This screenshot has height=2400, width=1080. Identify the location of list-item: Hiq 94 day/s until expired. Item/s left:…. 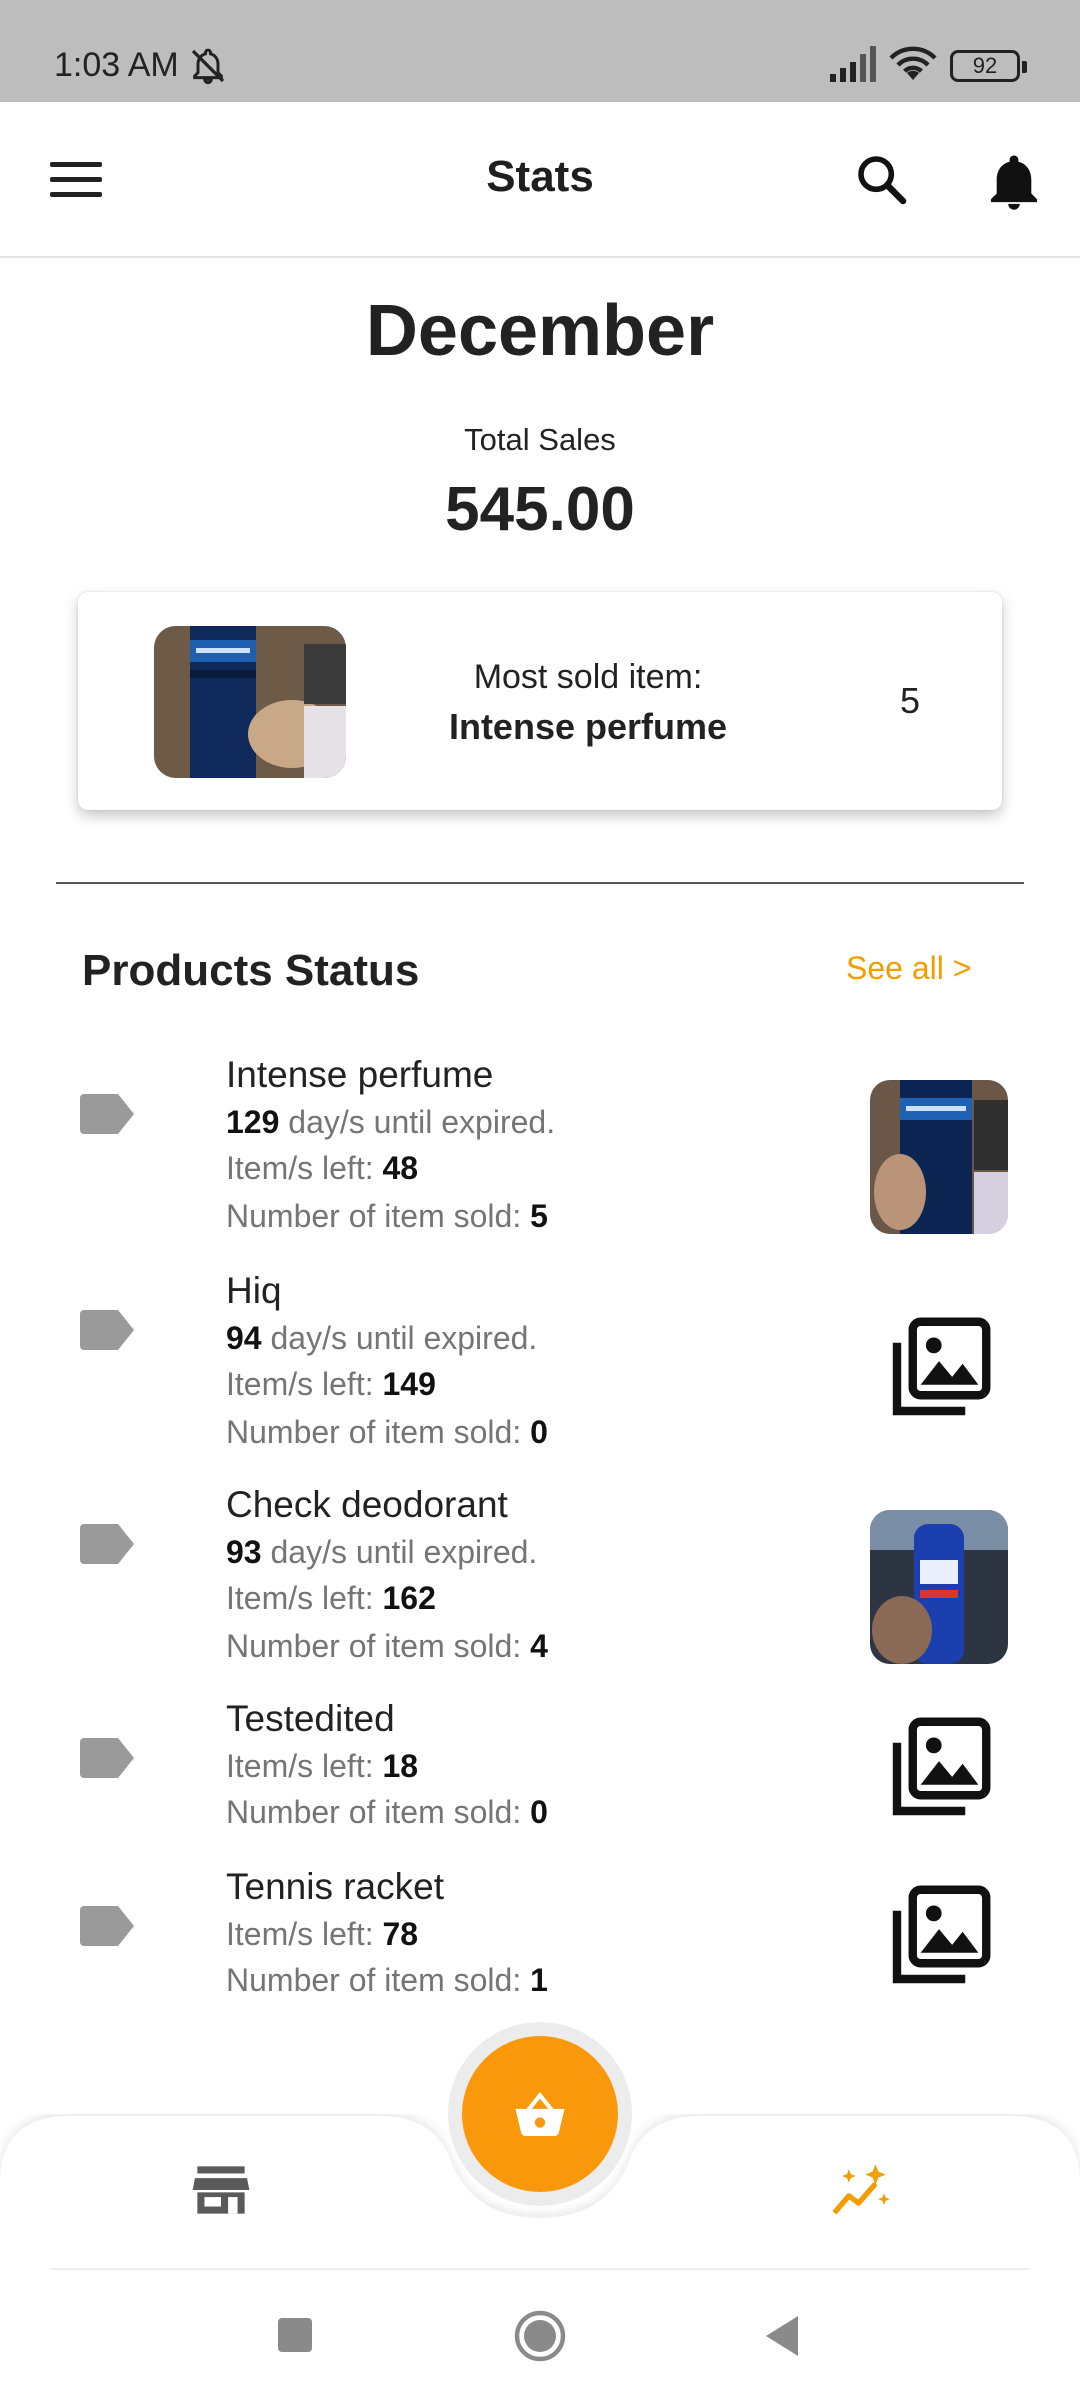
(540, 1365).